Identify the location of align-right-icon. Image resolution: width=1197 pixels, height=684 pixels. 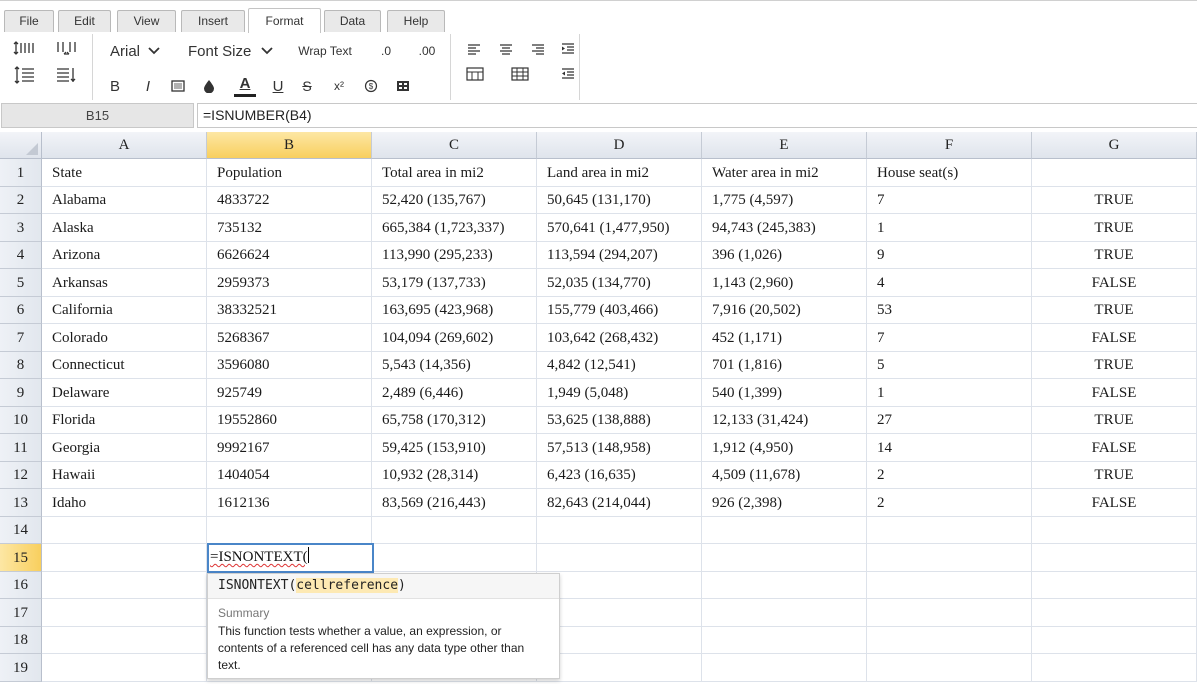
(538, 49).